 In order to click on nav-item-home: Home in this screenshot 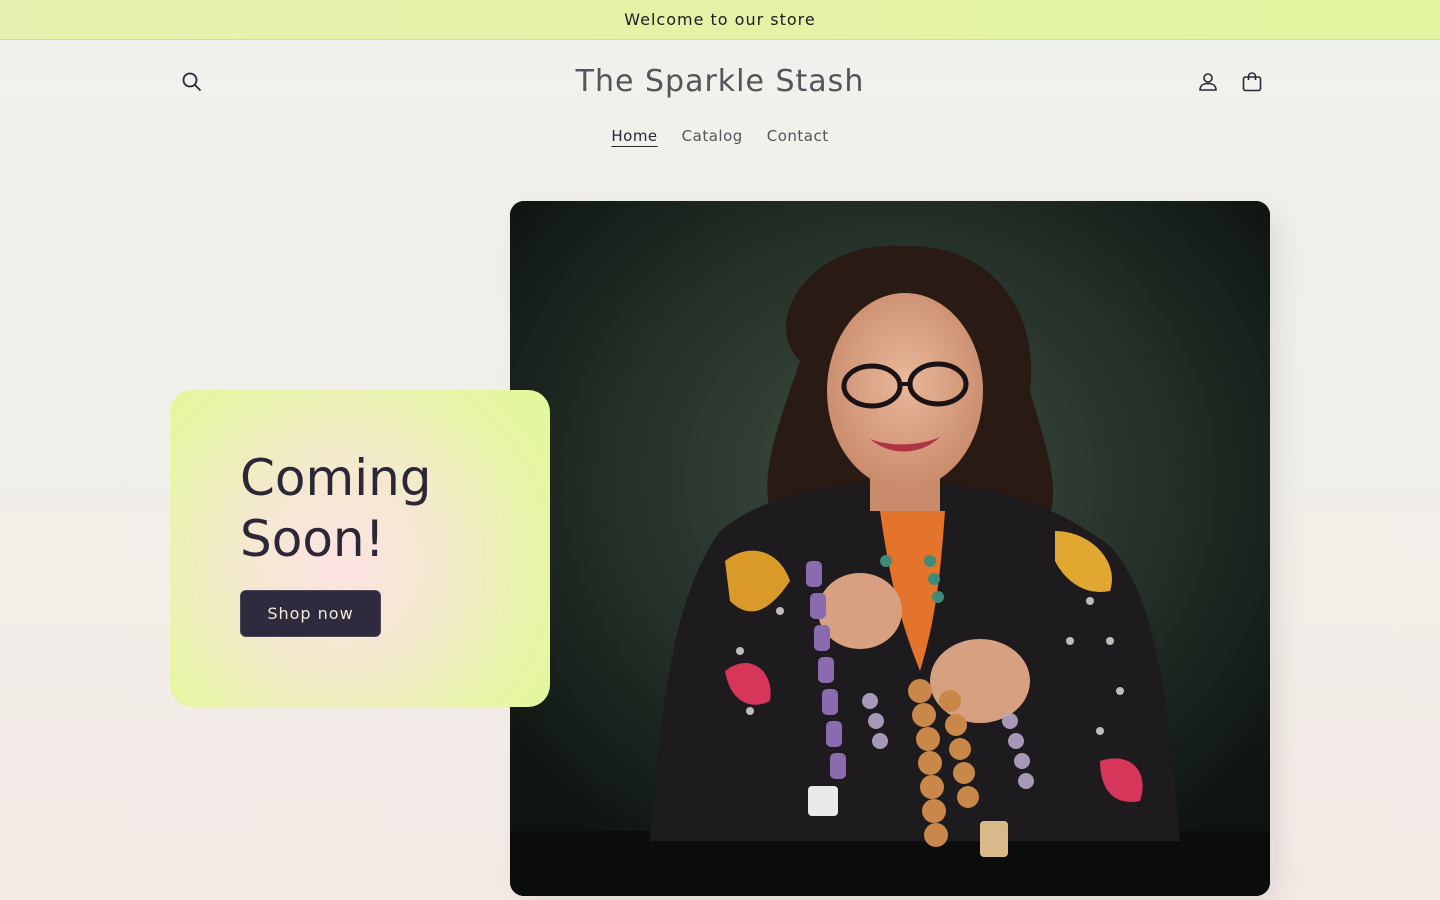, I will do `click(634, 137)`.